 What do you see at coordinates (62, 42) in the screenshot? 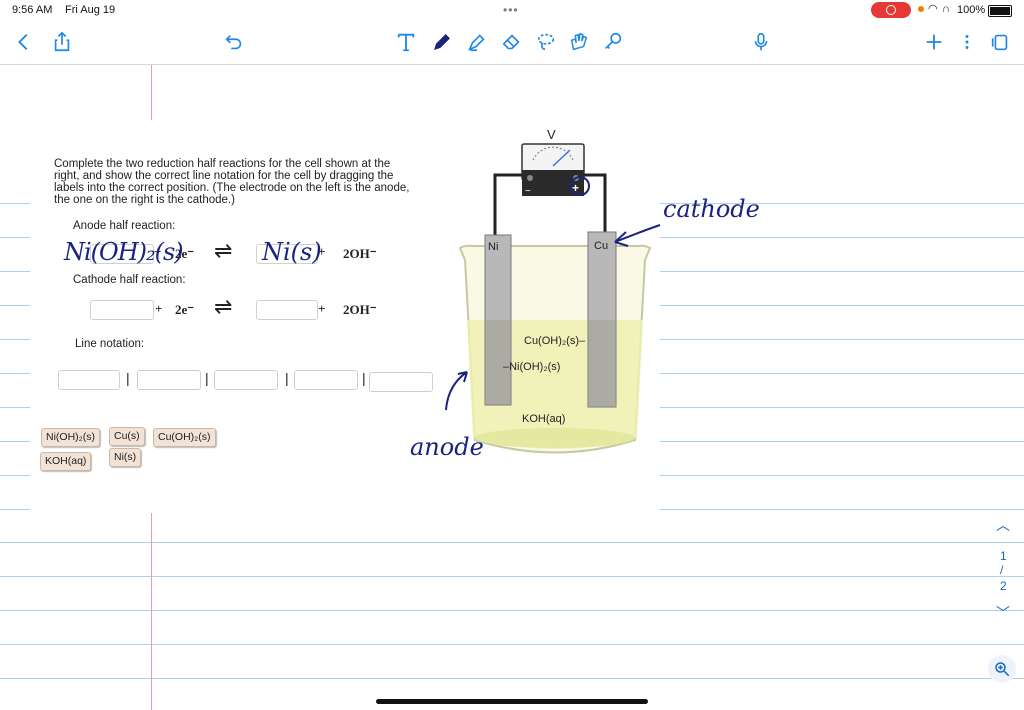
I see `share-icon` at bounding box center [62, 42].